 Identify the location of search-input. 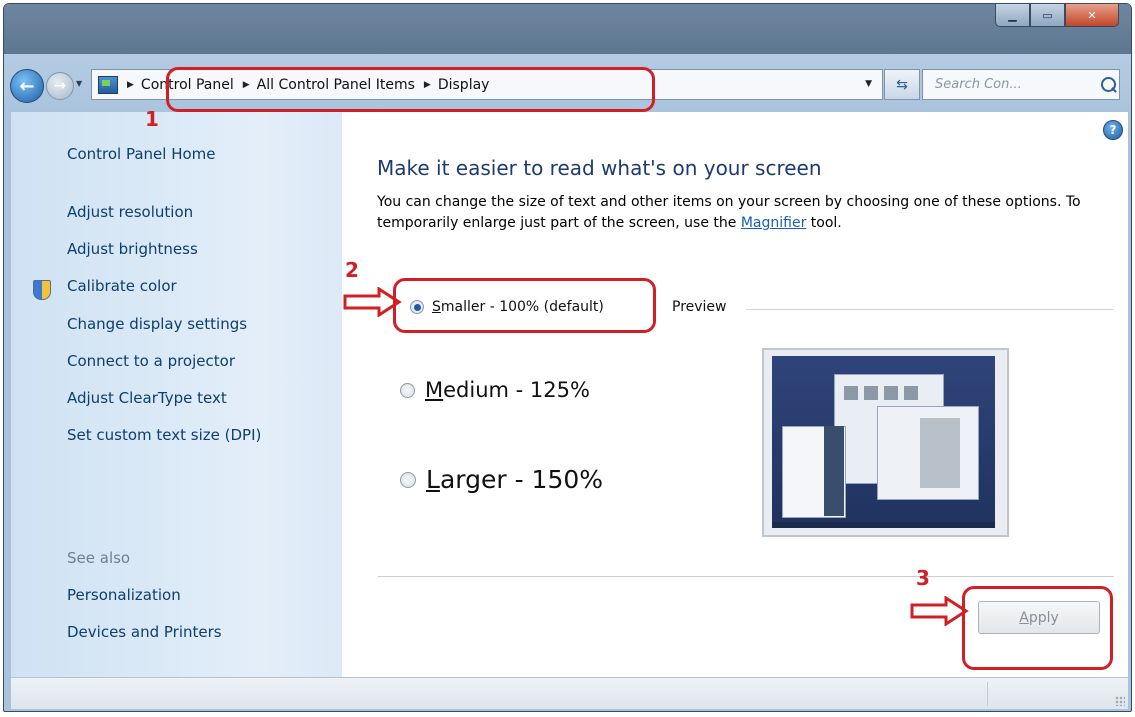
(1015, 84).